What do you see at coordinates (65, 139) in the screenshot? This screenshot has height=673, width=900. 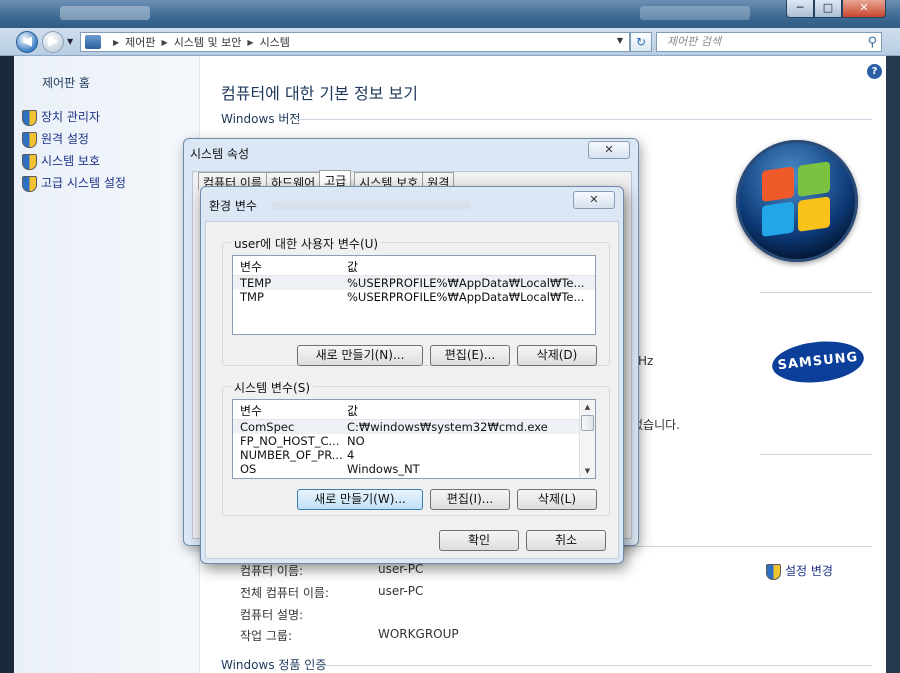 I see `task-label: 원격 설정` at bounding box center [65, 139].